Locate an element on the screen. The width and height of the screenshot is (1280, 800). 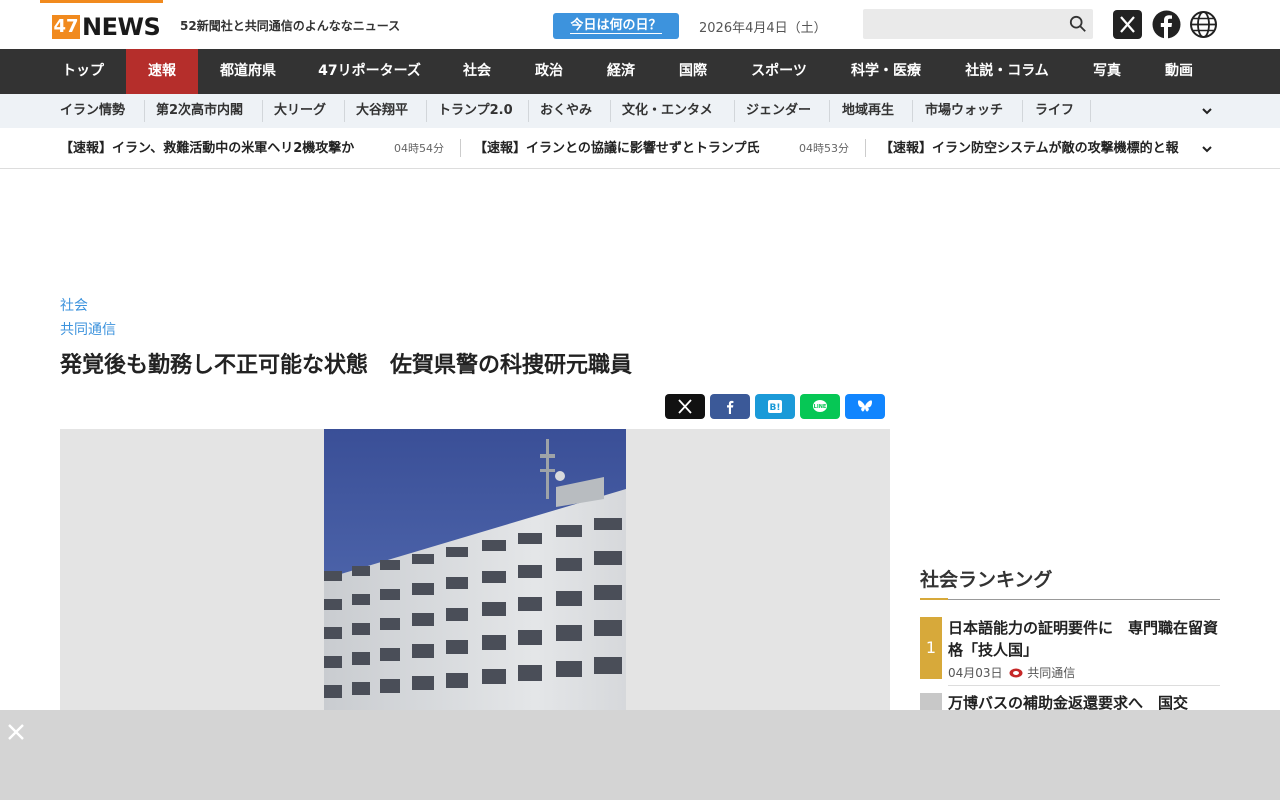
nav-society: 社会 is located at coordinates (477, 71).